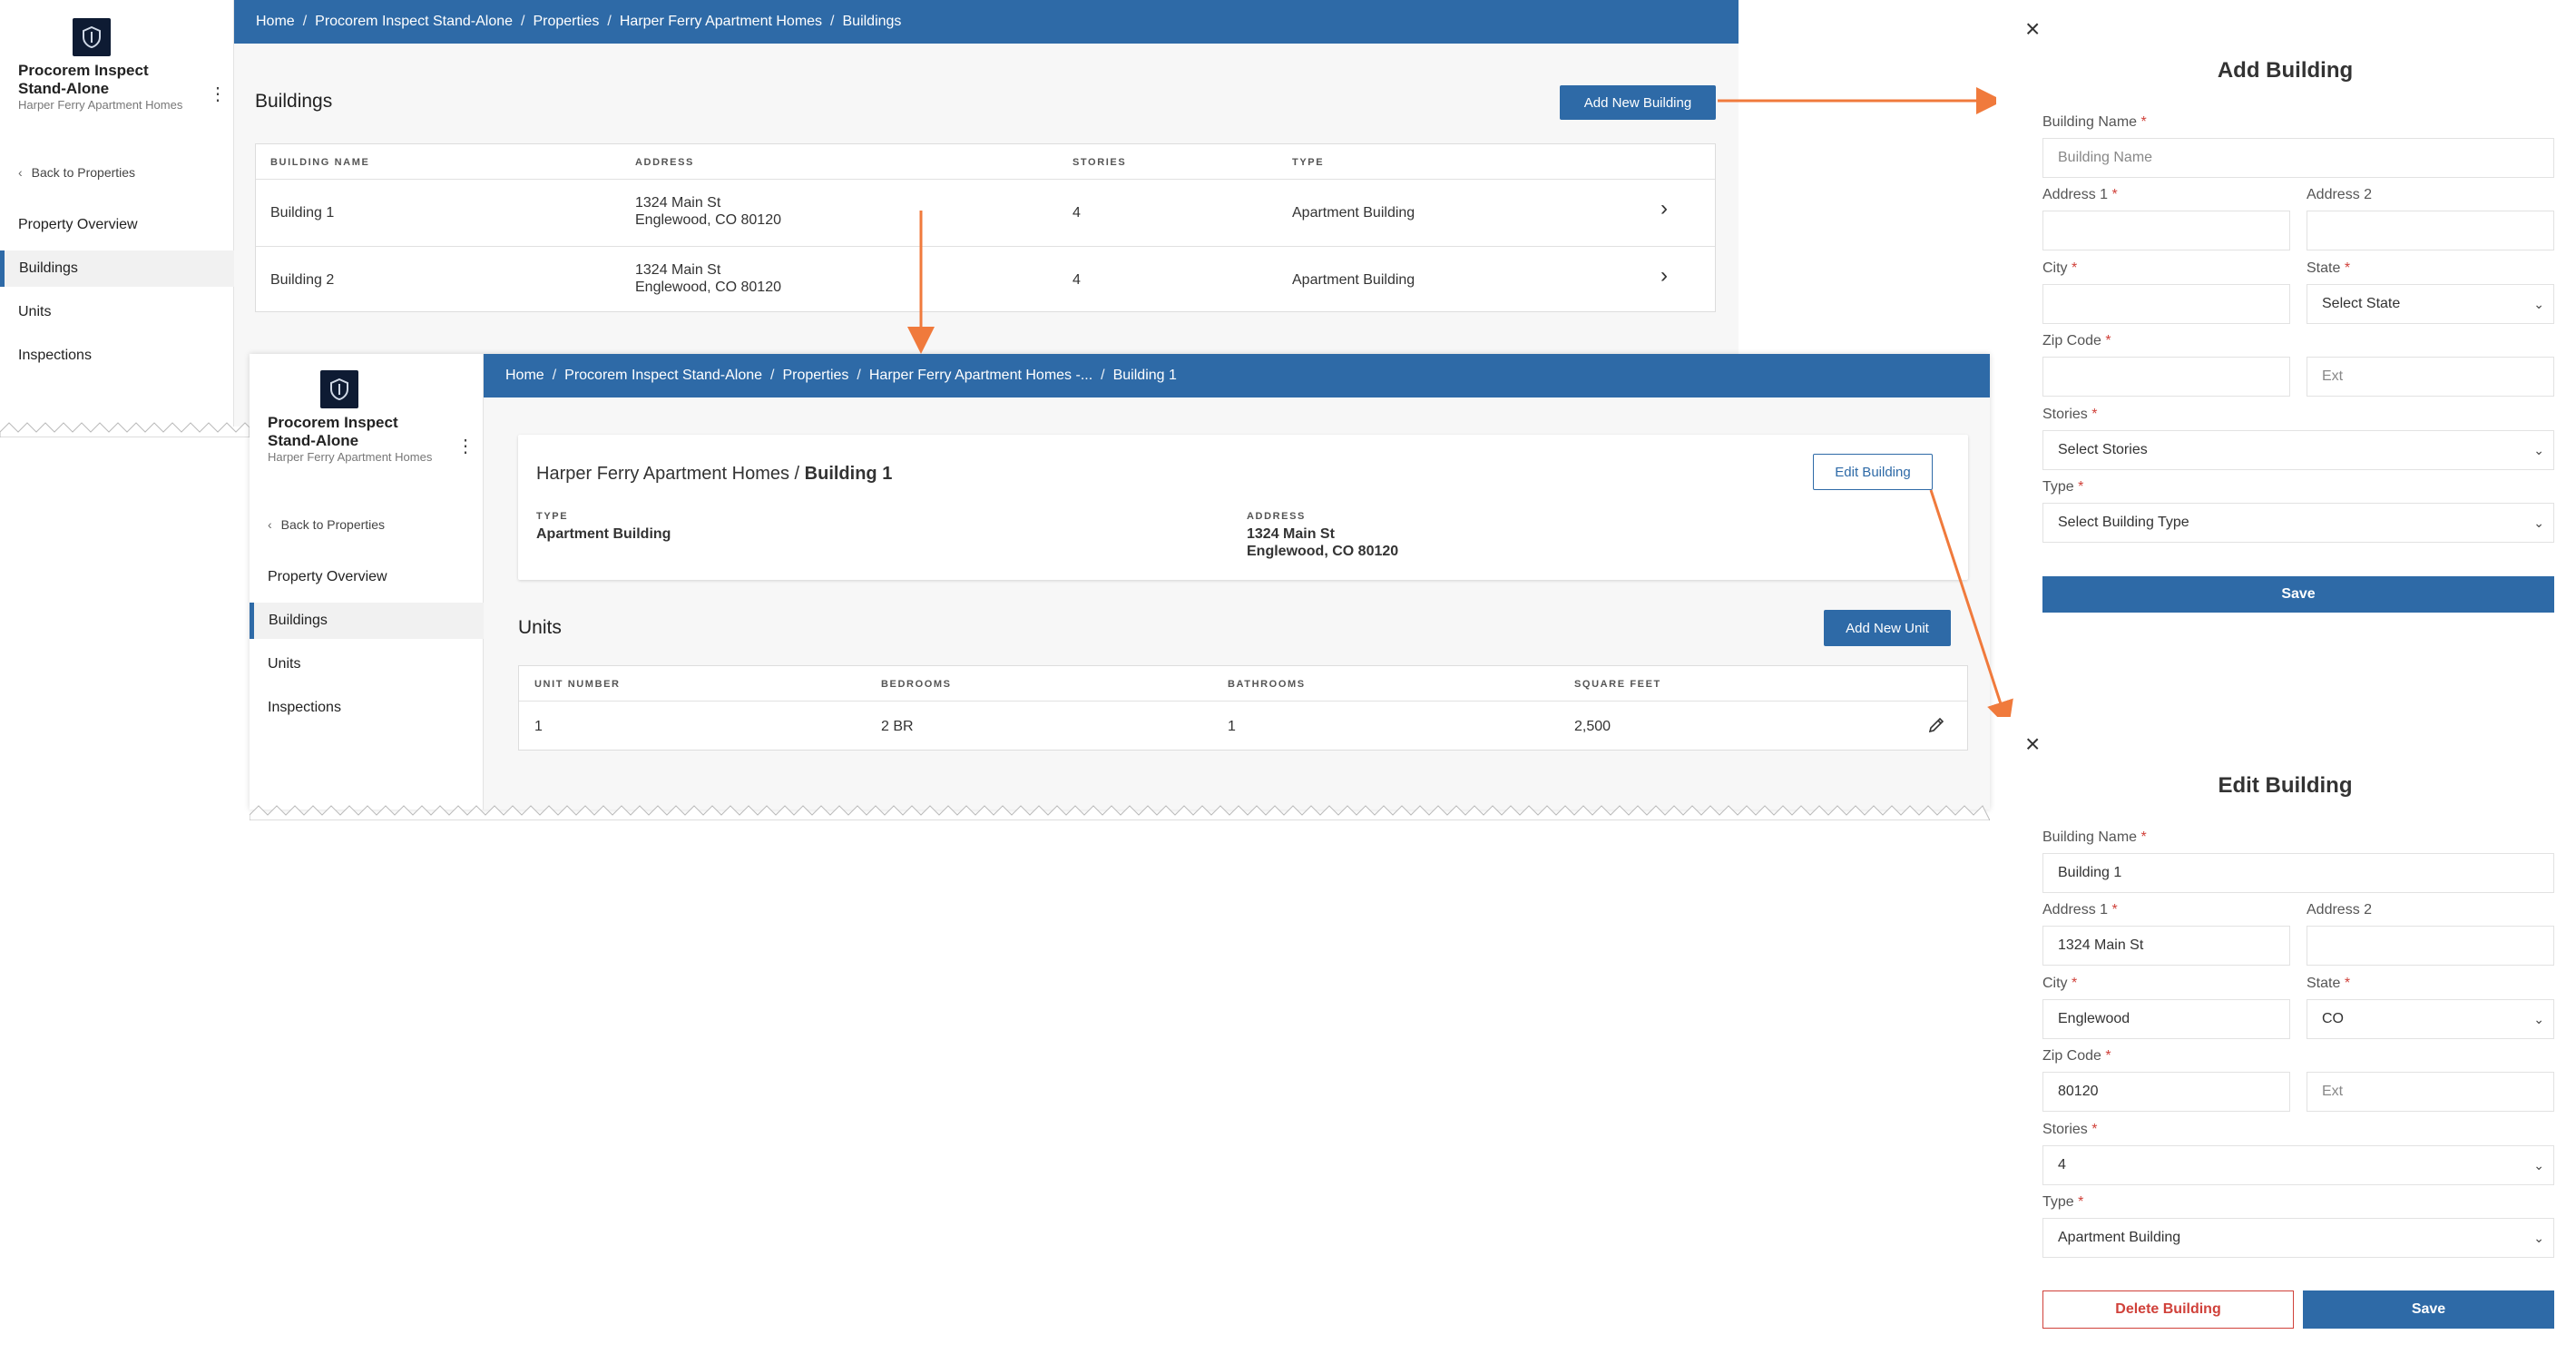 The height and width of the screenshot is (1364, 2576). What do you see at coordinates (2166, 1019) in the screenshot?
I see `city-input: Englewood` at bounding box center [2166, 1019].